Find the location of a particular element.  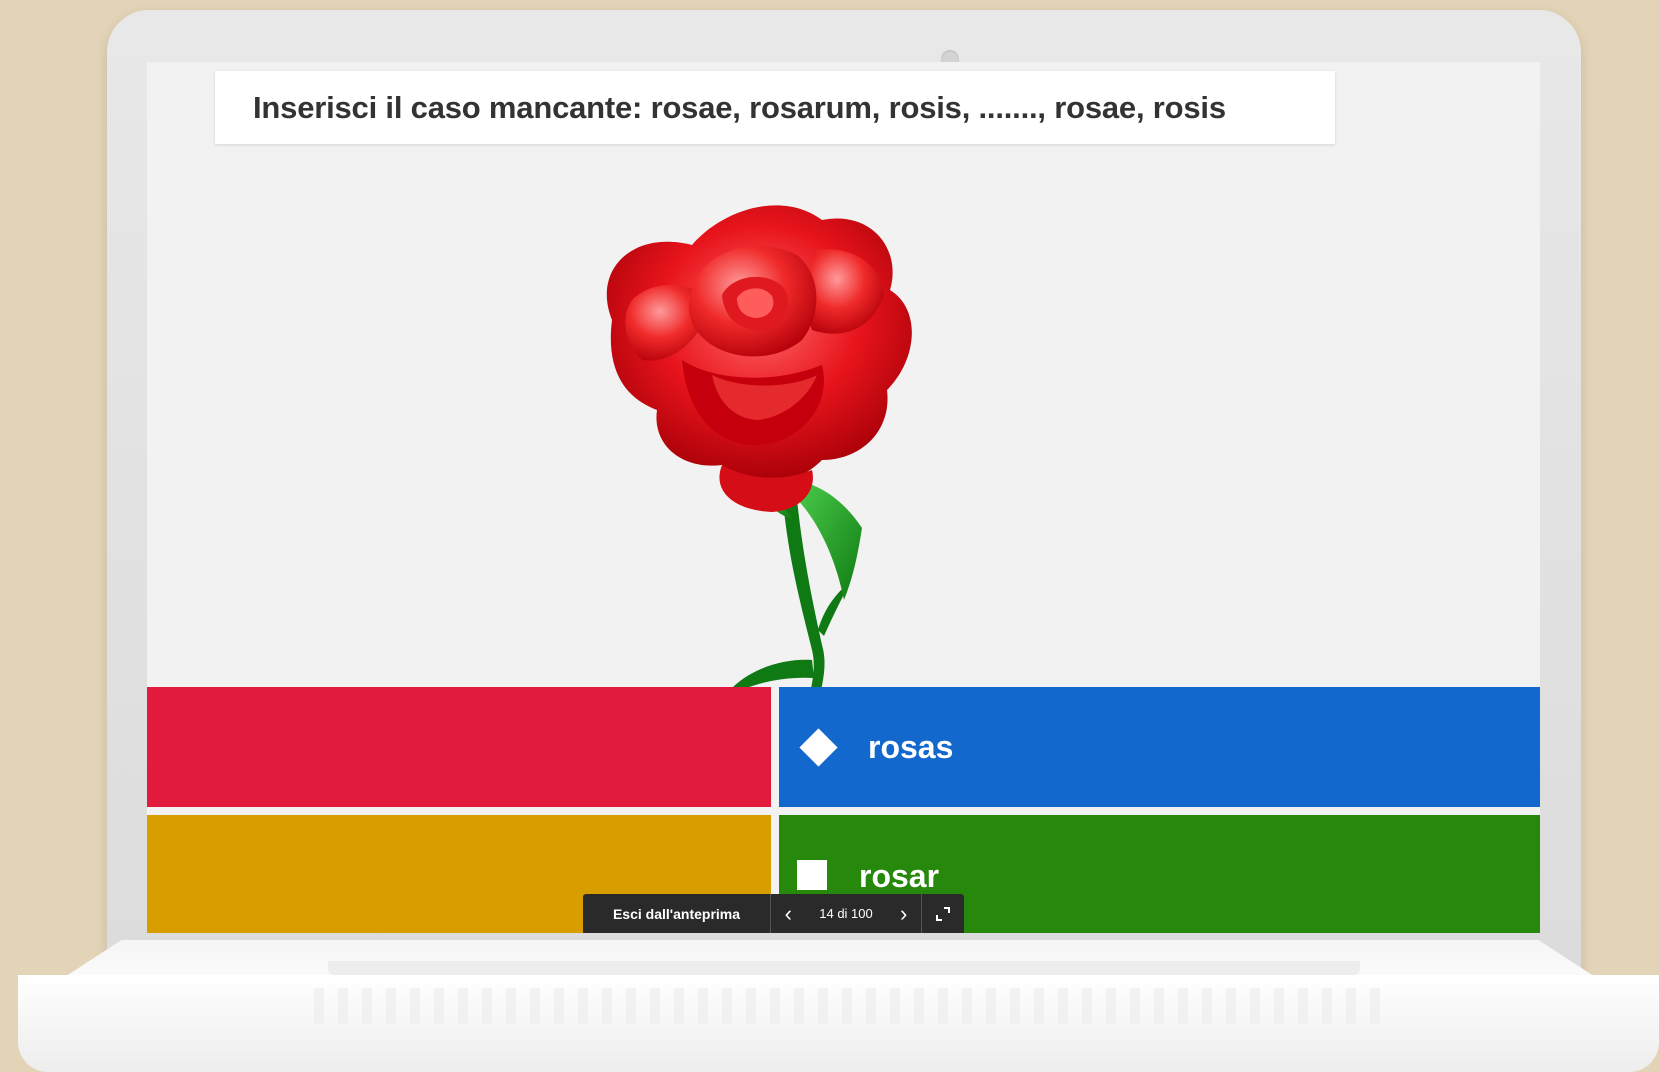

exit-preview-button: Esci dall'anteprima is located at coordinates (676, 914).